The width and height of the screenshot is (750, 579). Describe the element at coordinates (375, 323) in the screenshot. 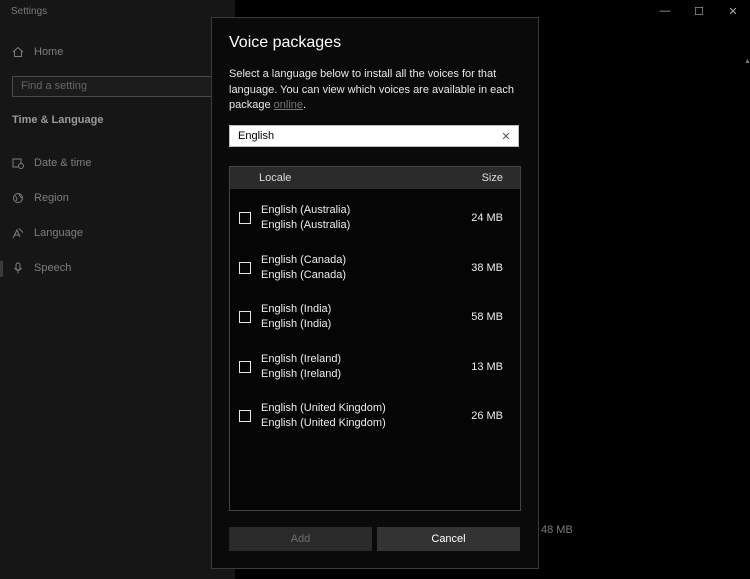

I see `list-item: English (India) English (India) 58 MB` at that location.